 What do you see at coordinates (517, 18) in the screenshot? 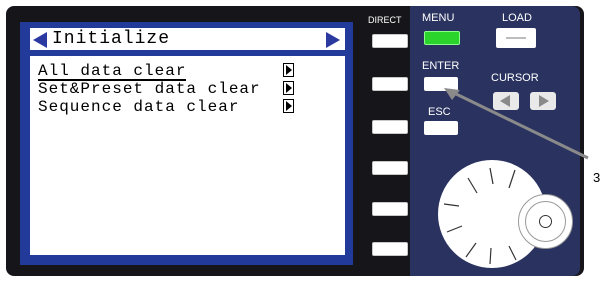
I see `load-label: LOAD` at bounding box center [517, 18].